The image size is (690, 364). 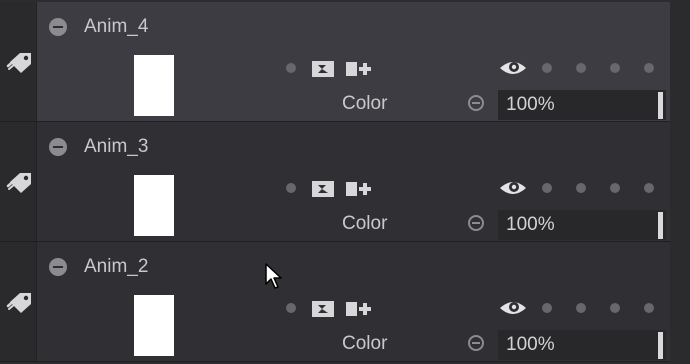 I want to click on panel-right-edge, so click(x=680, y=182).